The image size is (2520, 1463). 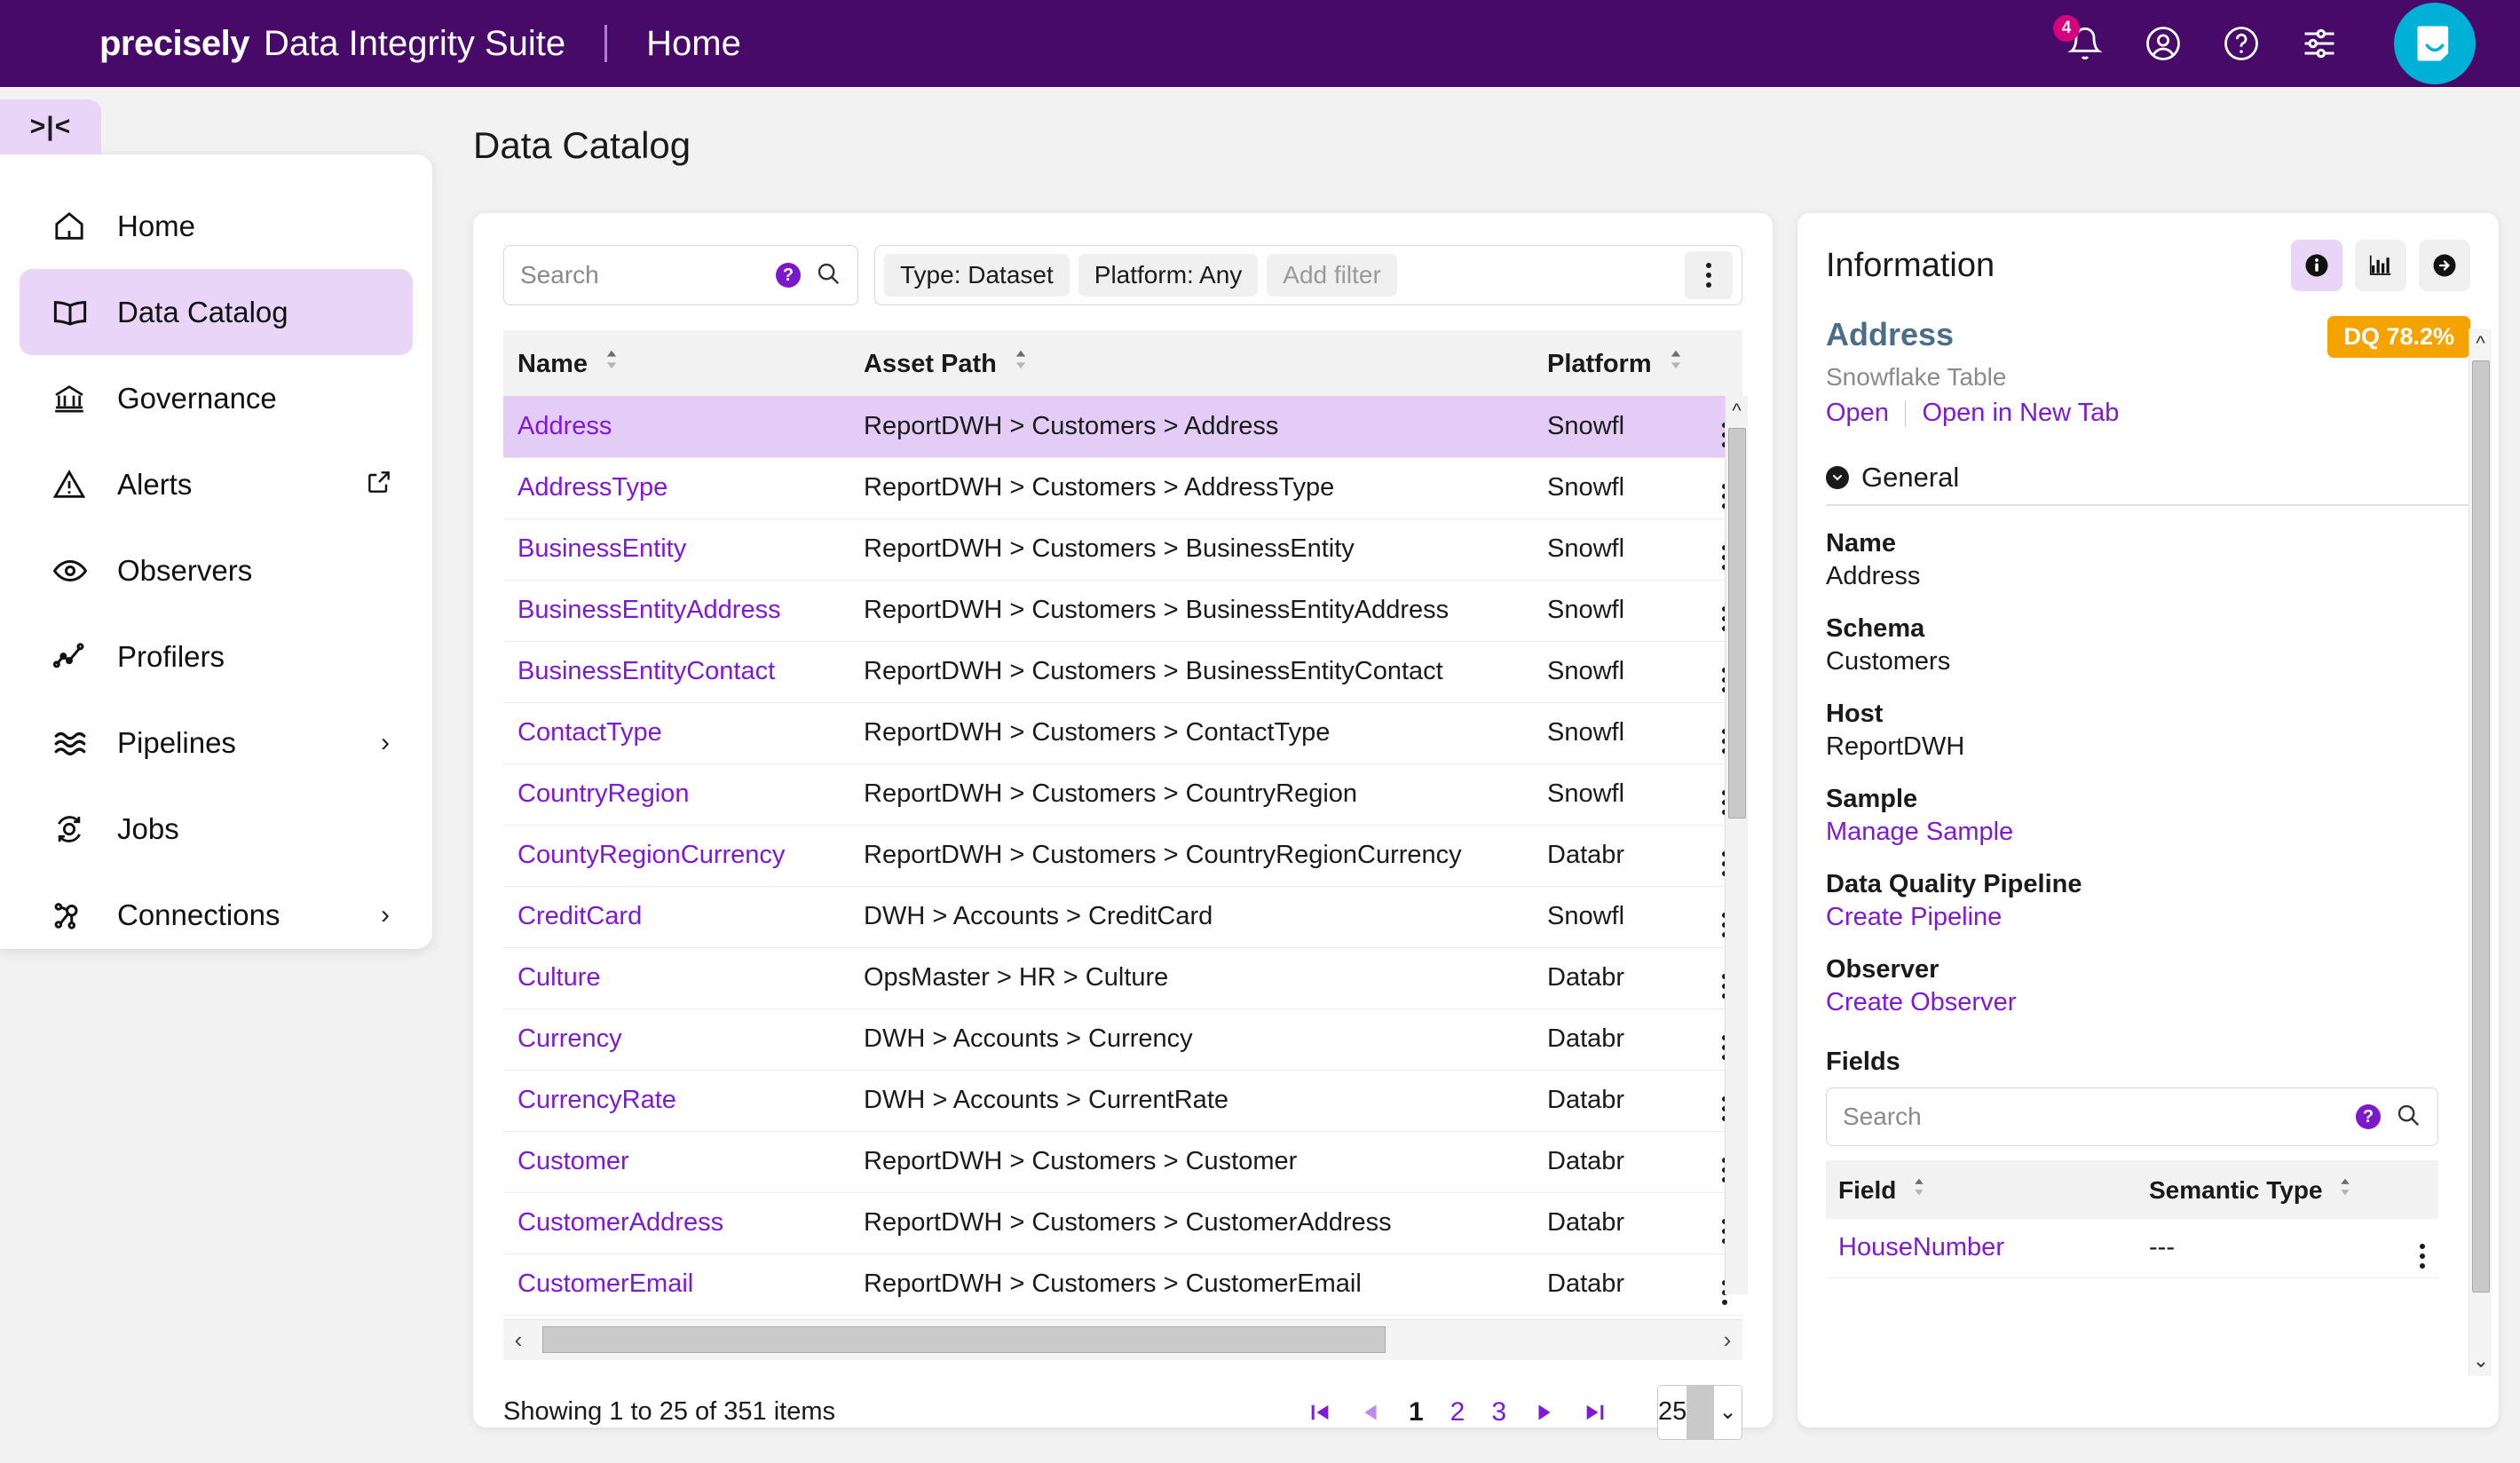 What do you see at coordinates (788, 275) in the screenshot?
I see `search-help-icon: ?` at bounding box center [788, 275].